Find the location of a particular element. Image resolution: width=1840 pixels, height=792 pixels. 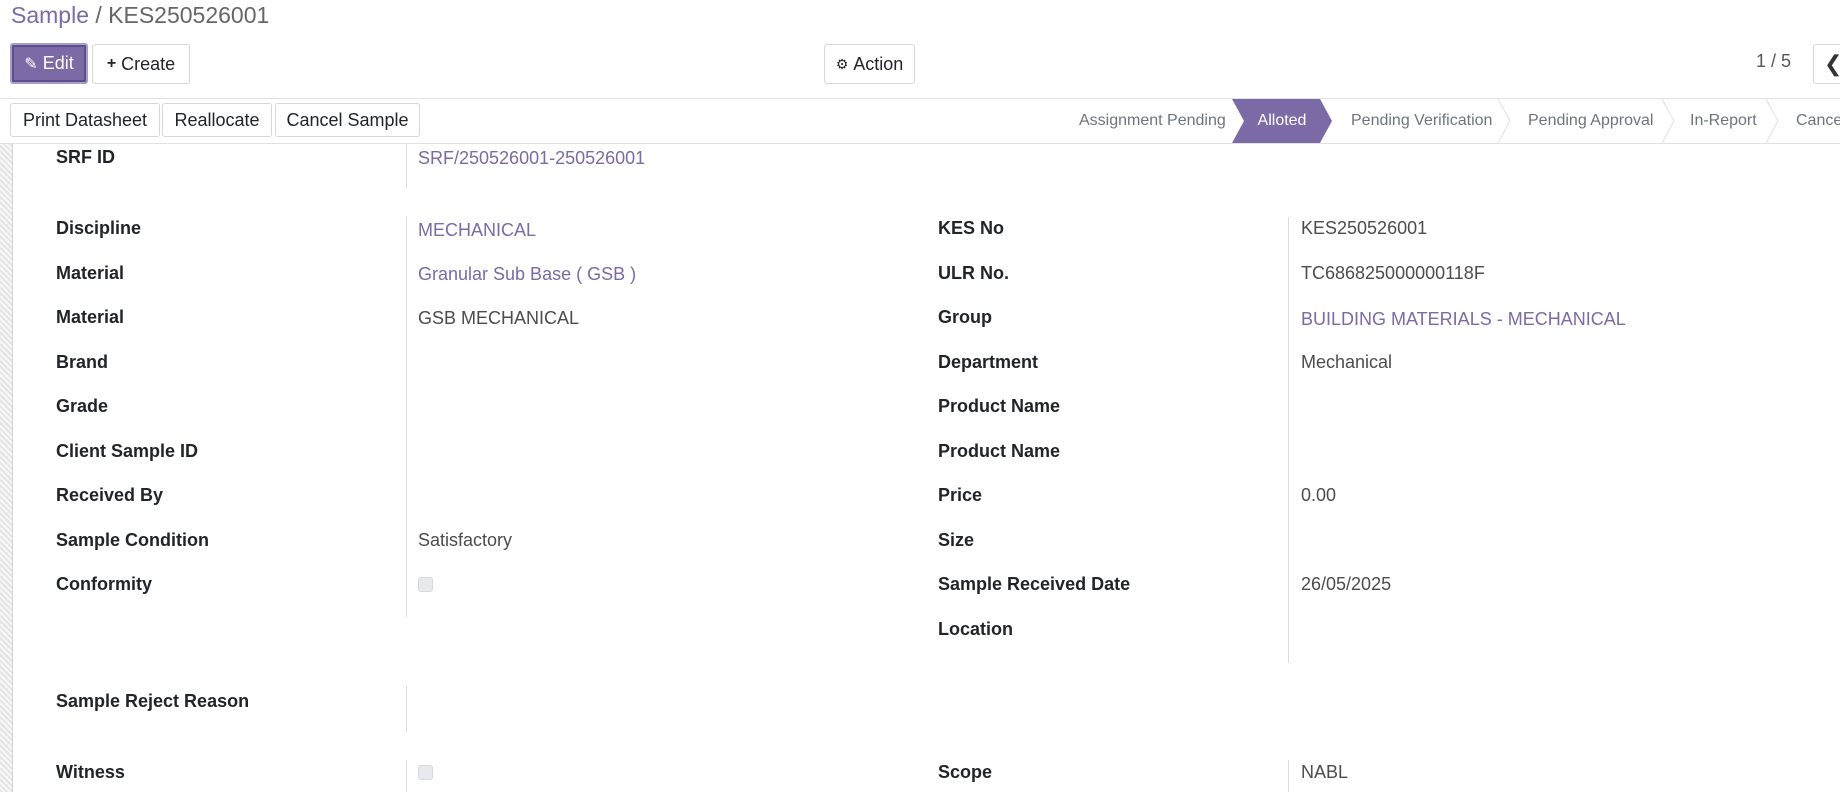

sample-received-date-value: 26/05/2025 is located at coordinates (1346, 584).